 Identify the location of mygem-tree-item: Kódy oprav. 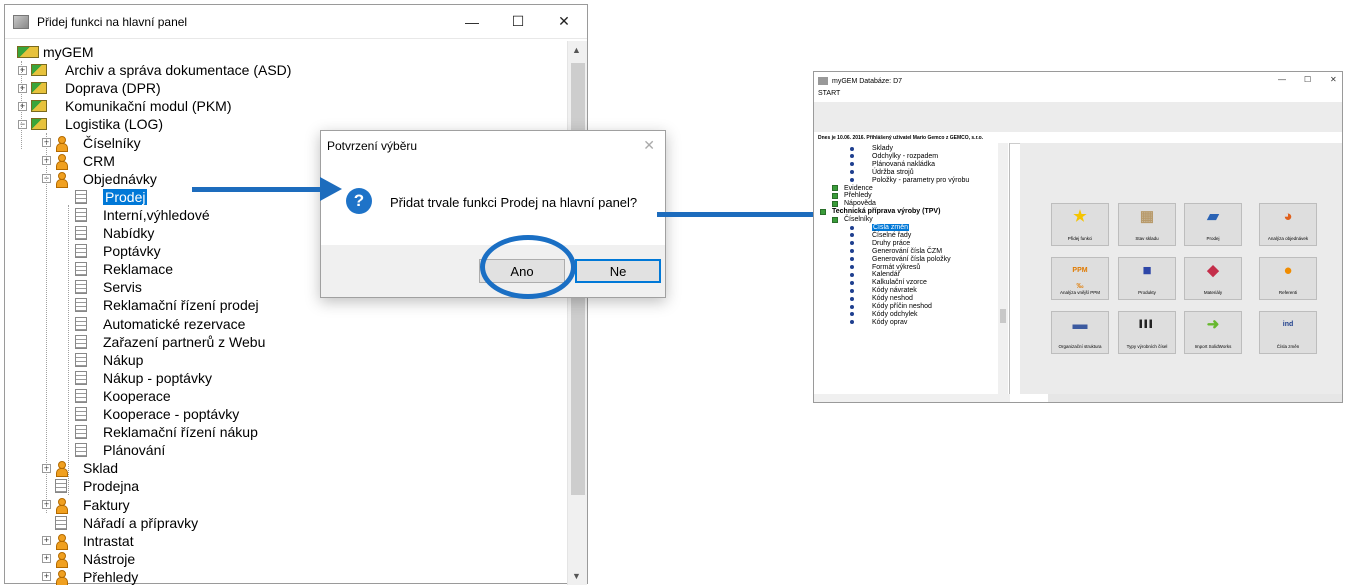
(878, 322).